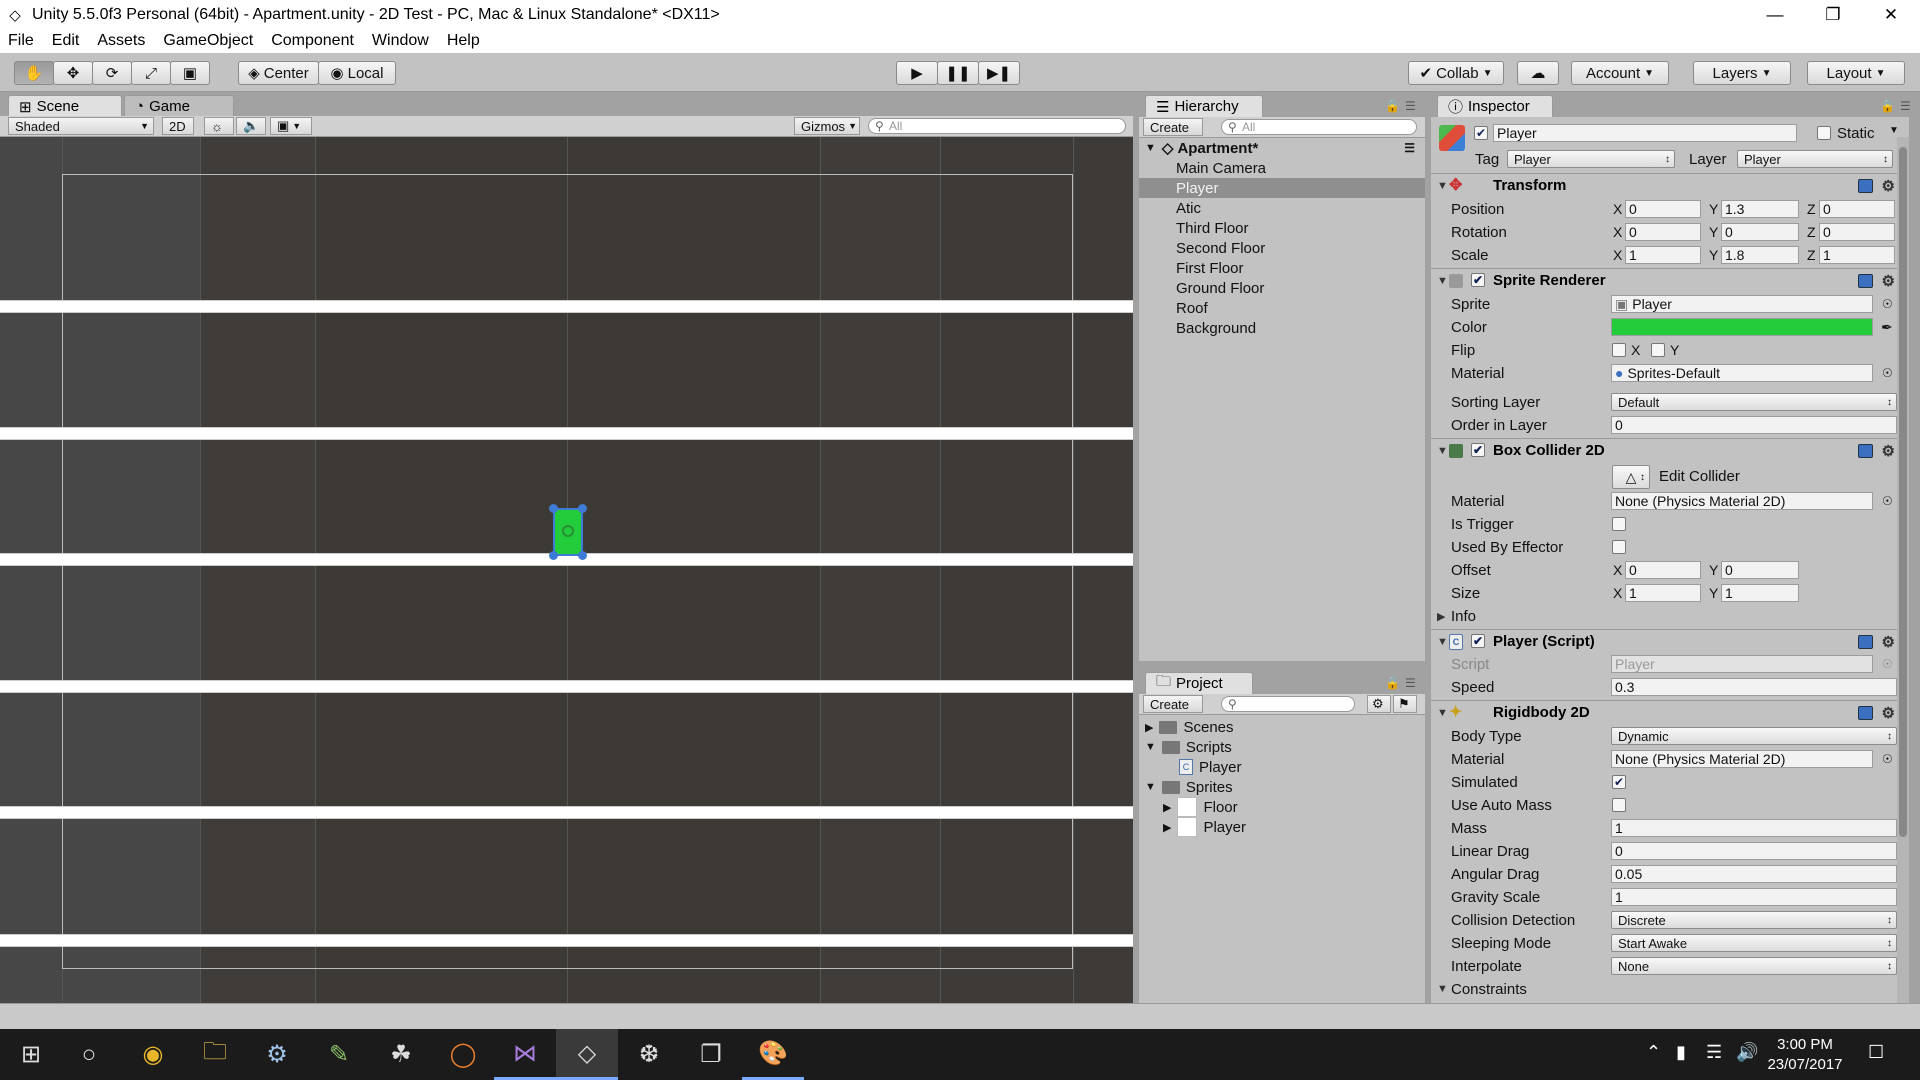 The height and width of the screenshot is (1080, 1920). Describe the element at coordinates (958, 73) in the screenshot. I see `pause-button: ❚❚` at that location.